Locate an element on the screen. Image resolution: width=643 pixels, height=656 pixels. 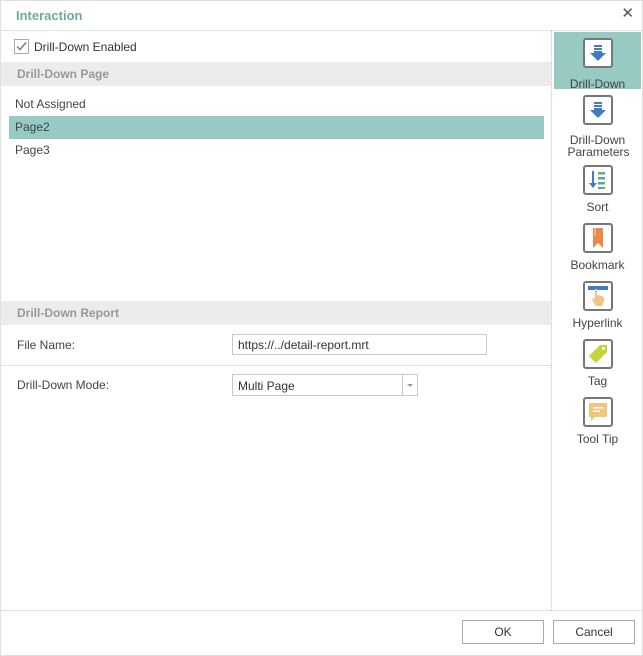
sidebar-label: Tag is located at coordinates (597, 381).